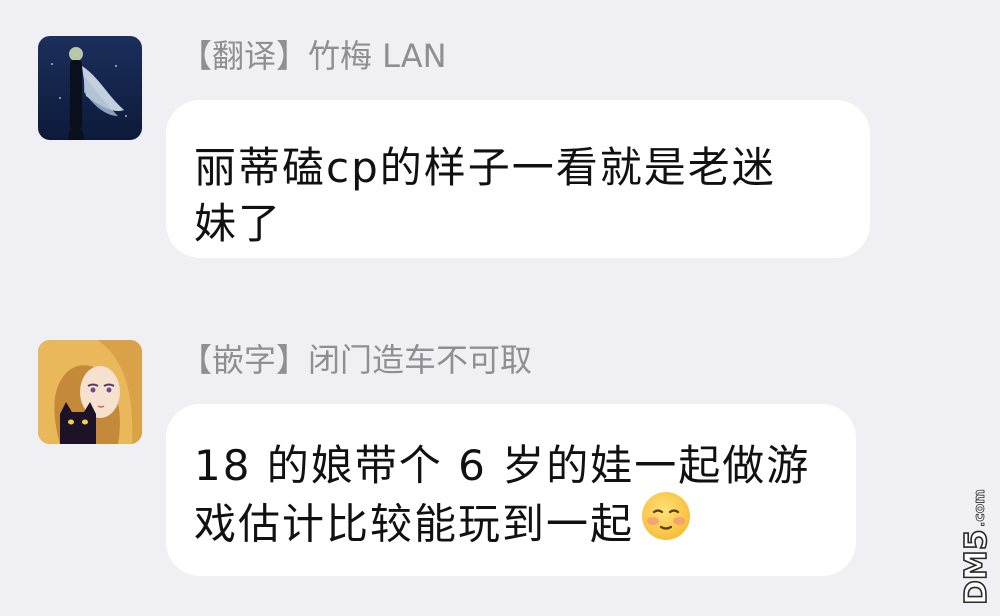 This screenshot has height=616, width=1000. What do you see at coordinates (502, 465) in the screenshot?
I see `message-text-line: 18 的娘带个 6 岁的娃一起做游` at bounding box center [502, 465].